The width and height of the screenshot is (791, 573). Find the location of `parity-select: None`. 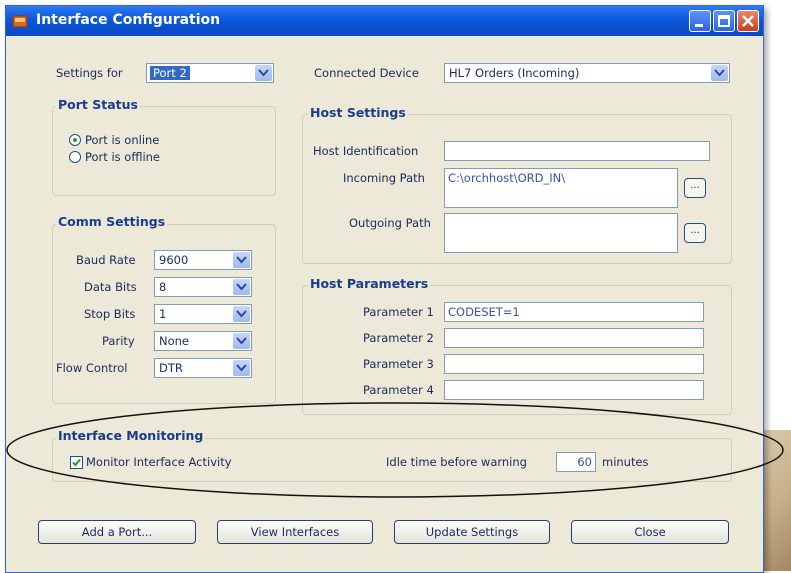

parity-select: None is located at coordinates (203, 341).